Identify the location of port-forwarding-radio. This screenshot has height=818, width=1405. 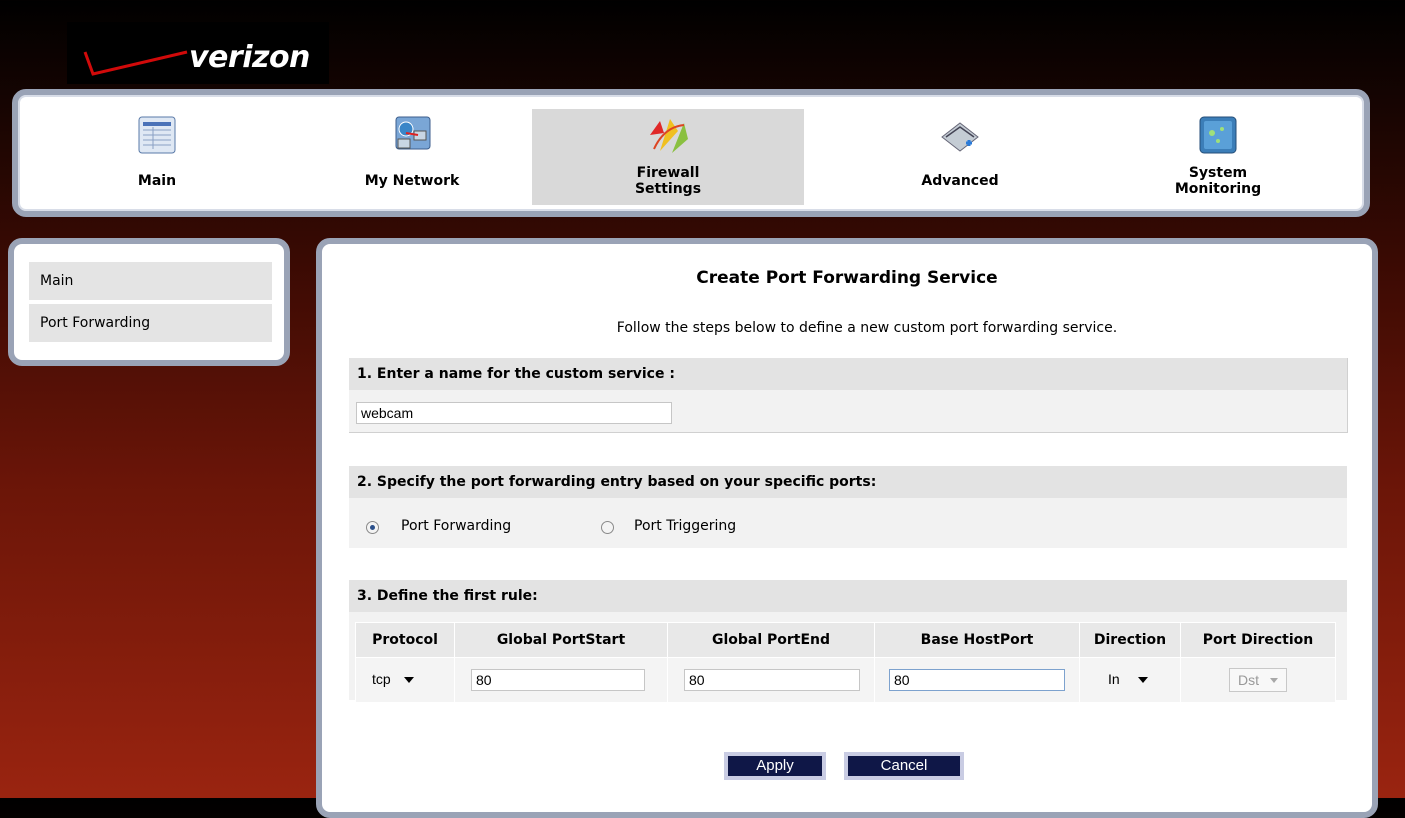
(372, 527).